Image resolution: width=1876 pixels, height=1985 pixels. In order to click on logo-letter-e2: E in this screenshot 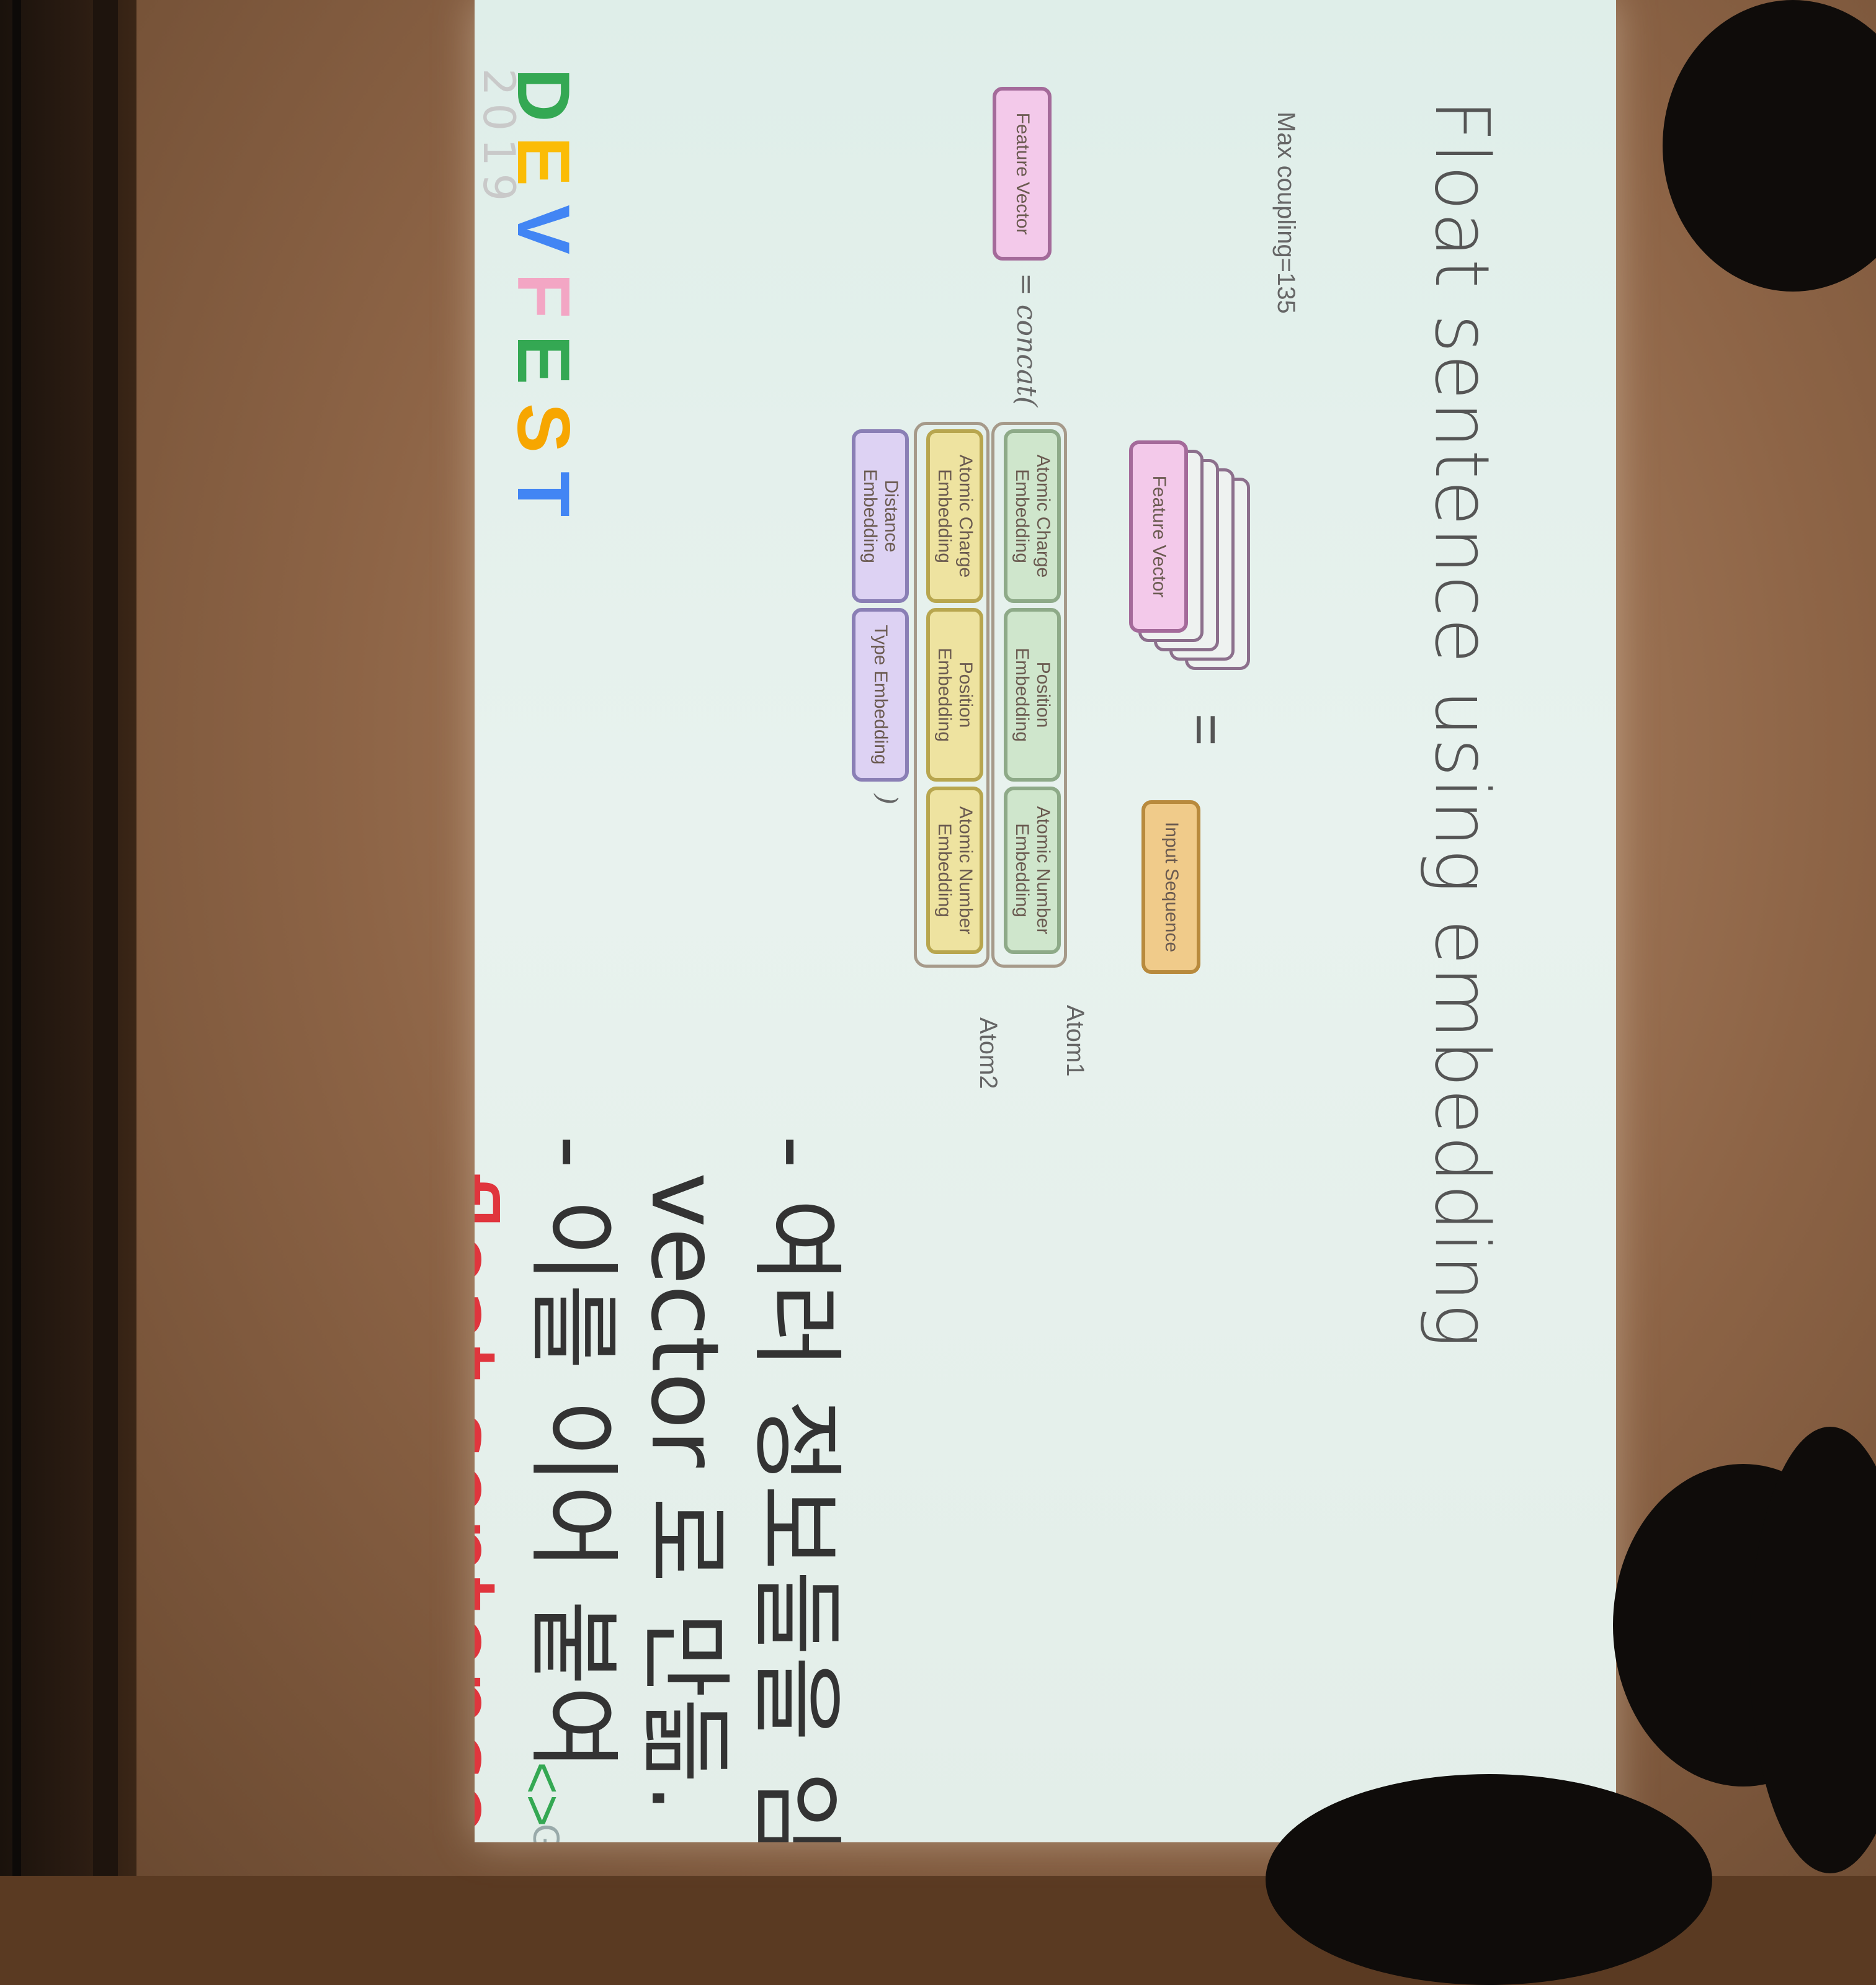, I will do `click(543, 360)`.